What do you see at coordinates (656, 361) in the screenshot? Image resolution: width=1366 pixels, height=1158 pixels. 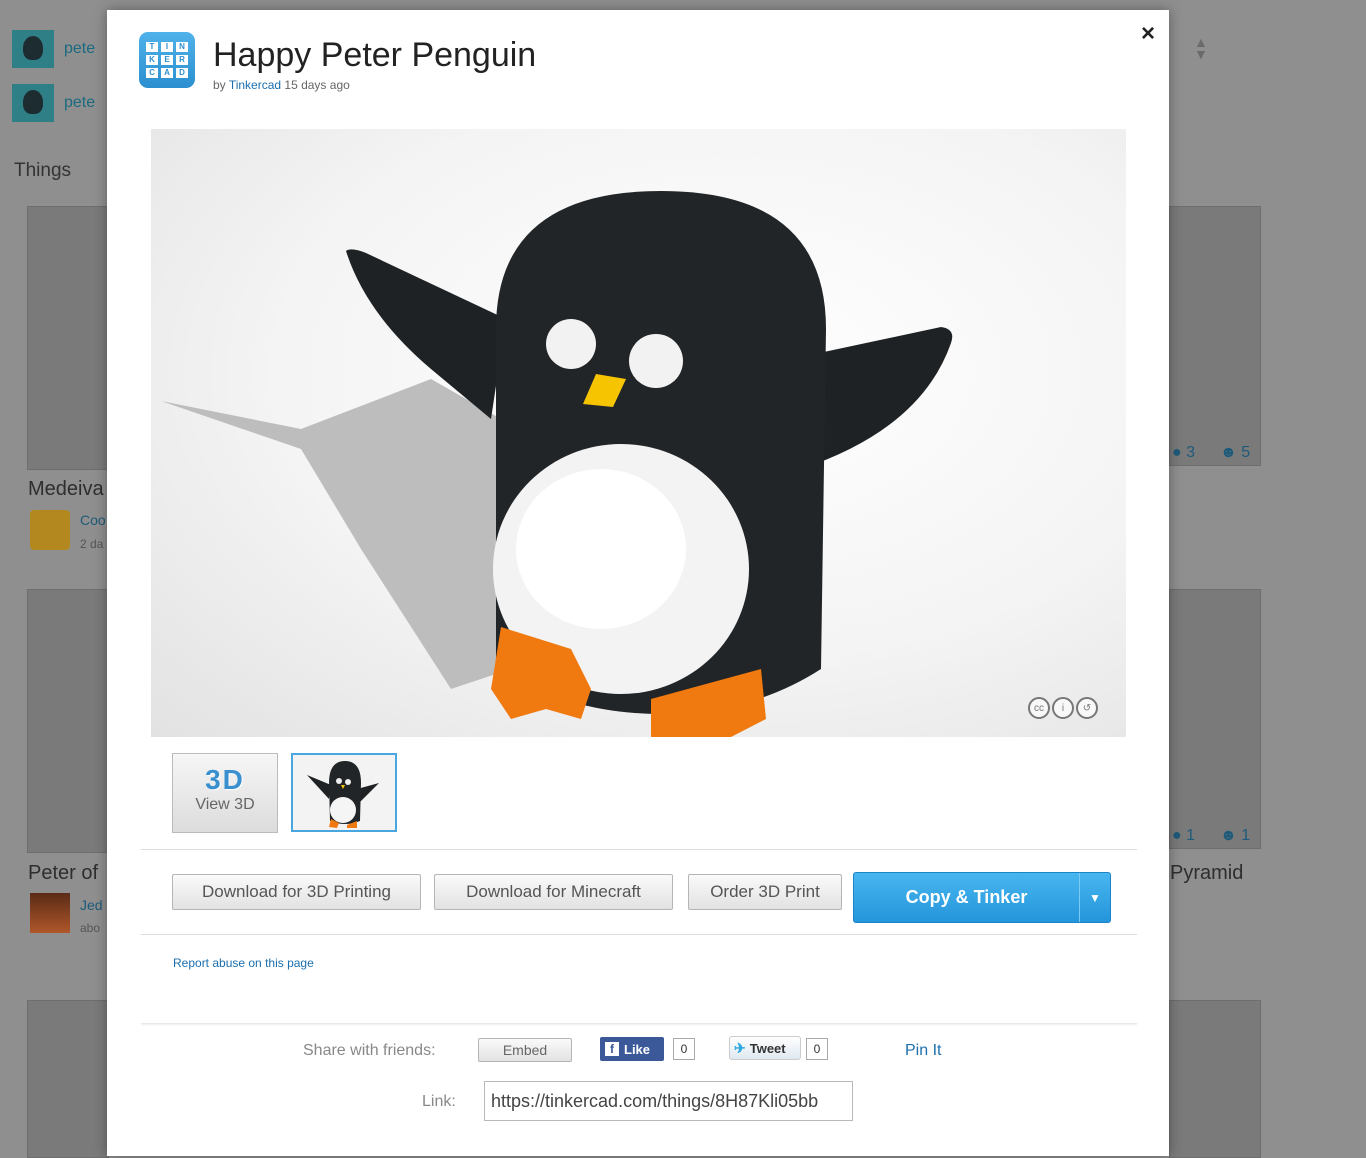 I see `right-eye` at bounding box center [656, 361].